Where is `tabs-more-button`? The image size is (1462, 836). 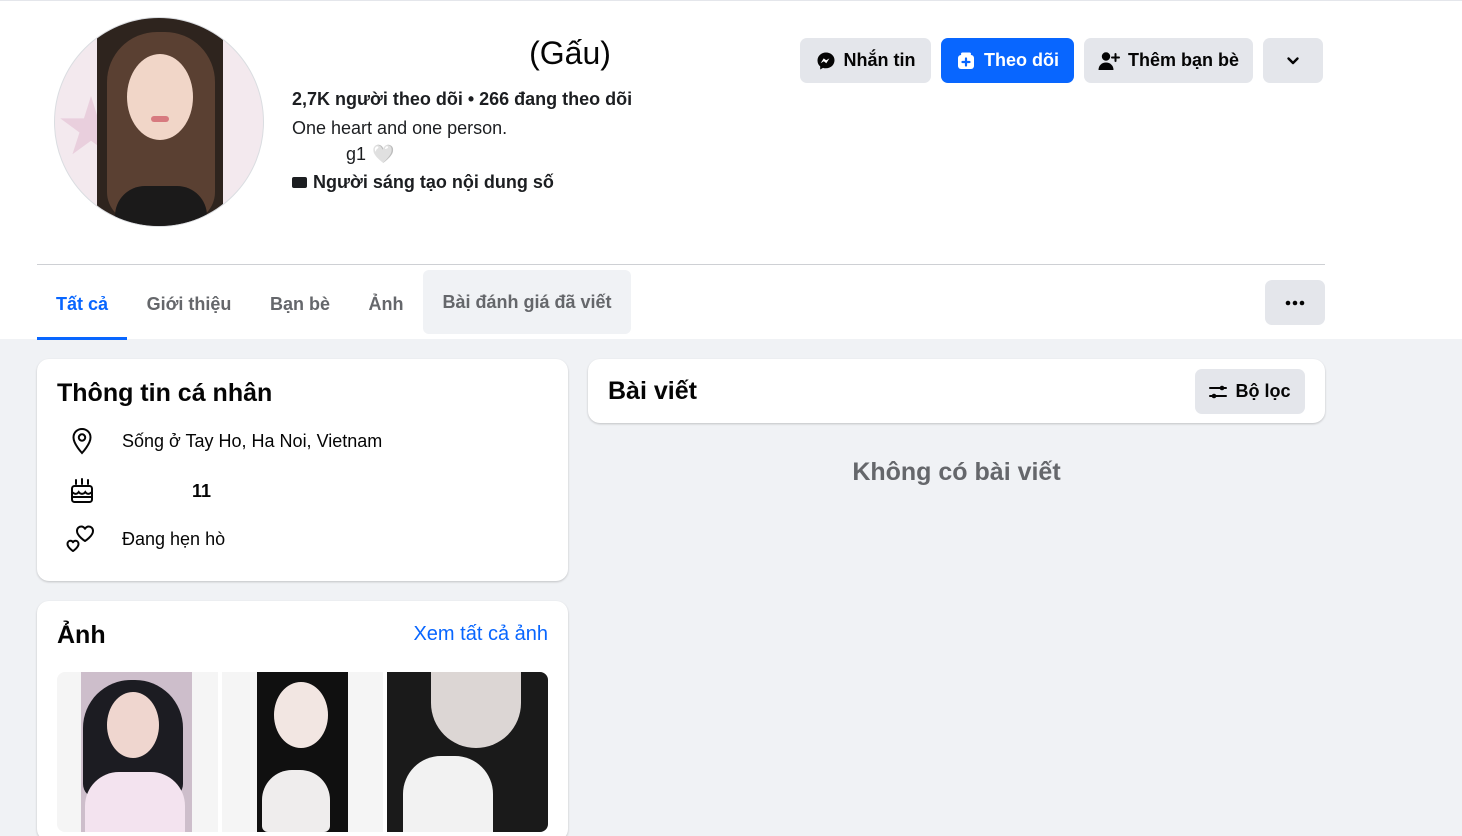
tabs-more-button is located at coordinates (1295, 302).